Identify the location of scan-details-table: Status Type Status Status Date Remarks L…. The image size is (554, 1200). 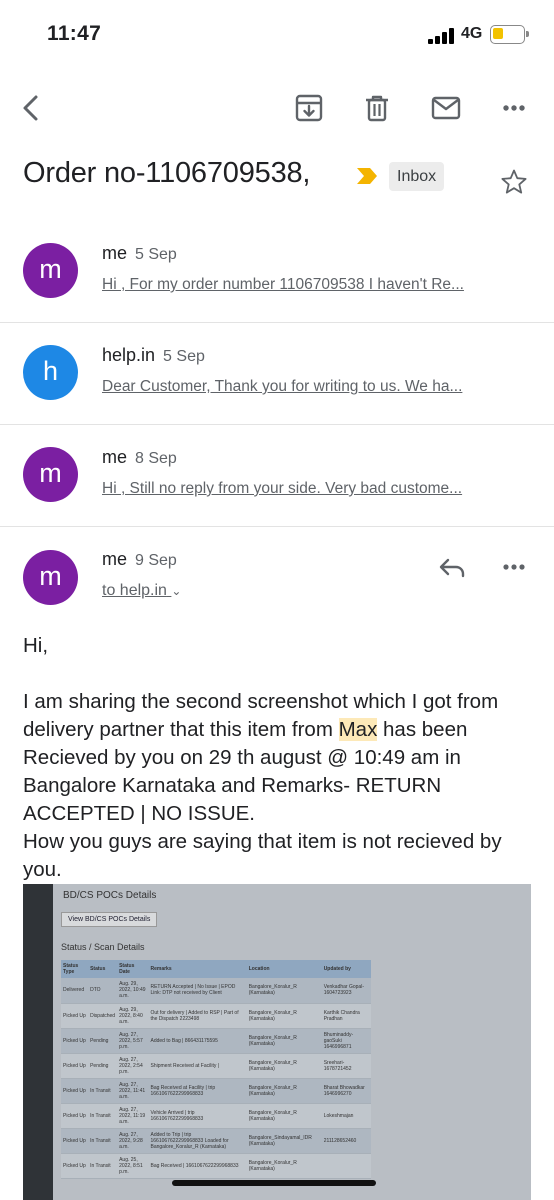
(216, 1069).